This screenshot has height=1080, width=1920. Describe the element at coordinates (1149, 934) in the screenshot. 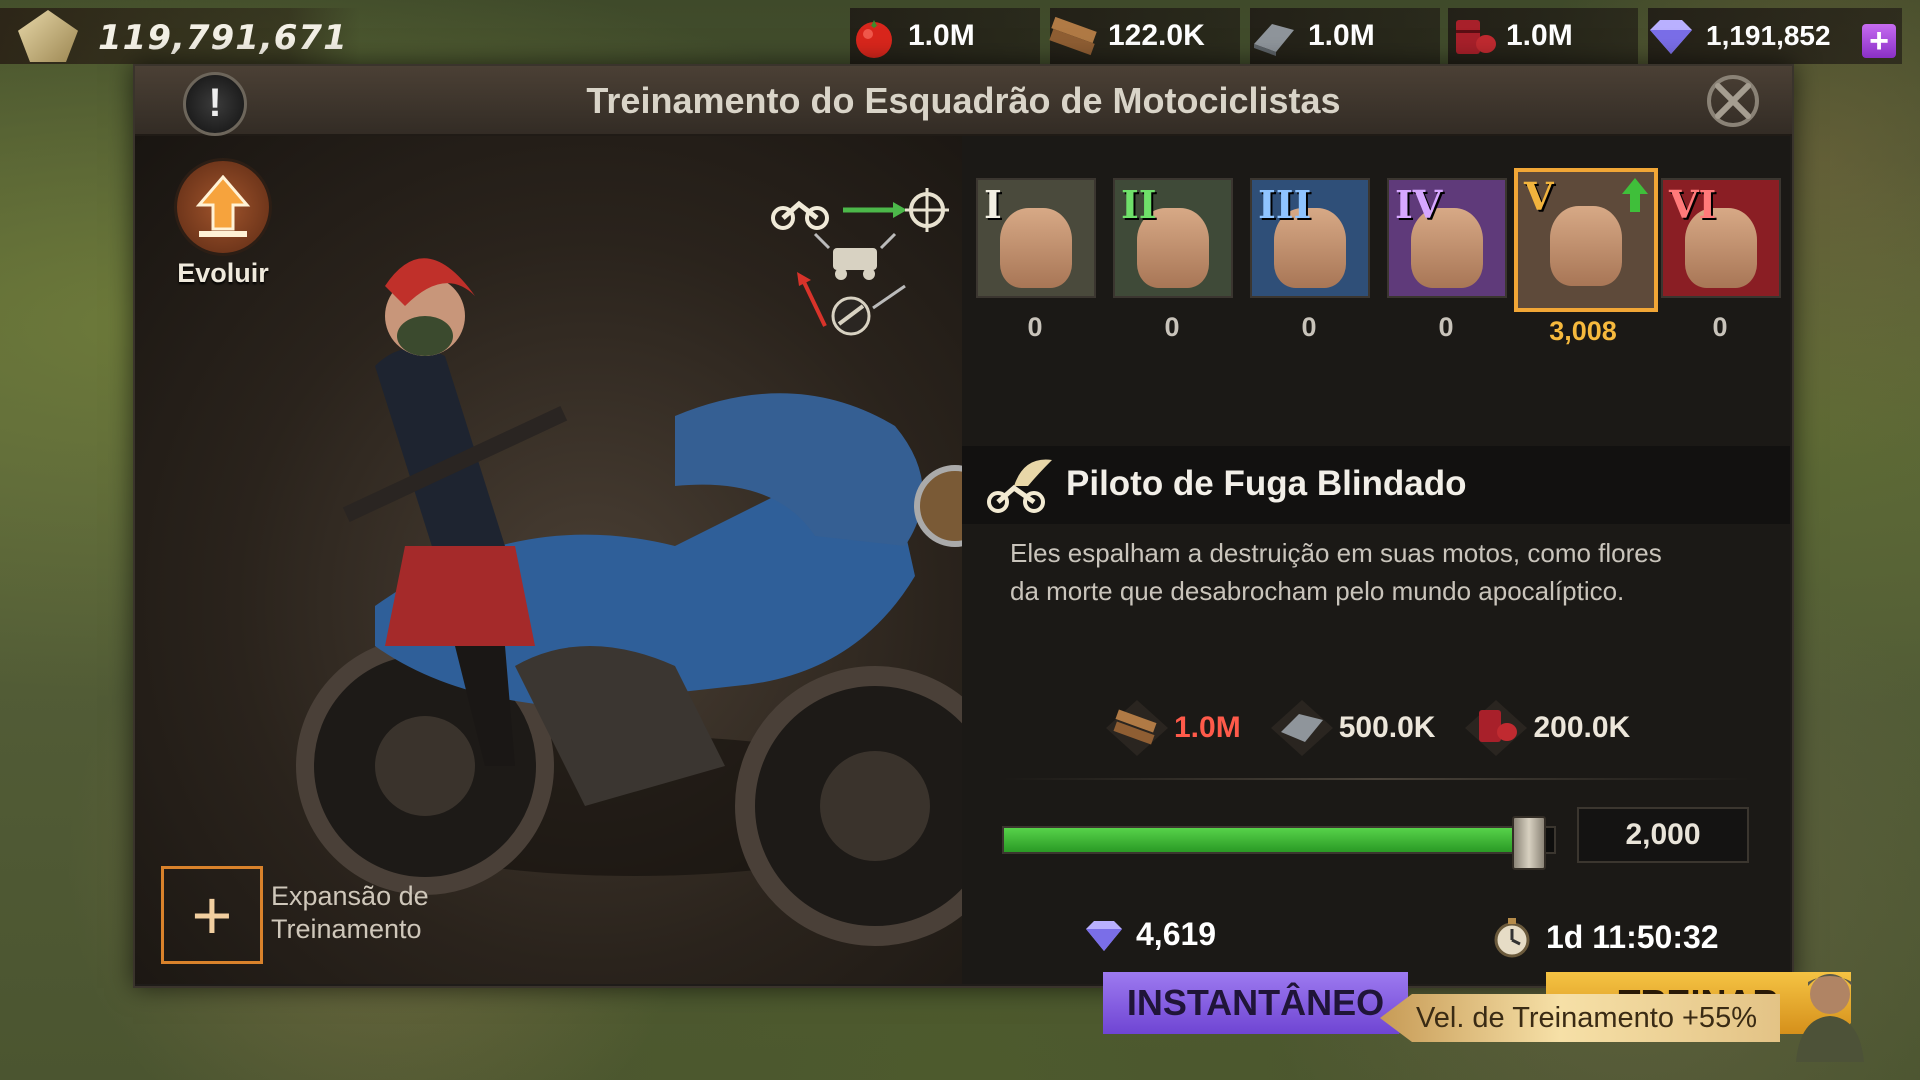

I see `instant-gem-cost: 4,619` at that location.